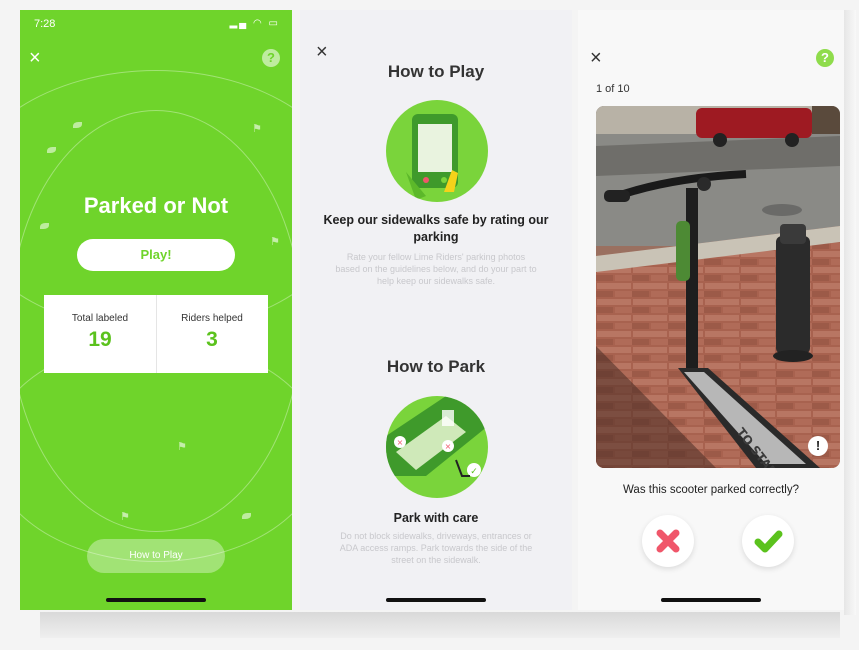 Image resolution: width=859 pixels, height=650 pixels. Describe the element at coordinates (437, 436) in the screenshot. I see `sidewalk-parking-illustration: × × ✓` at that location.